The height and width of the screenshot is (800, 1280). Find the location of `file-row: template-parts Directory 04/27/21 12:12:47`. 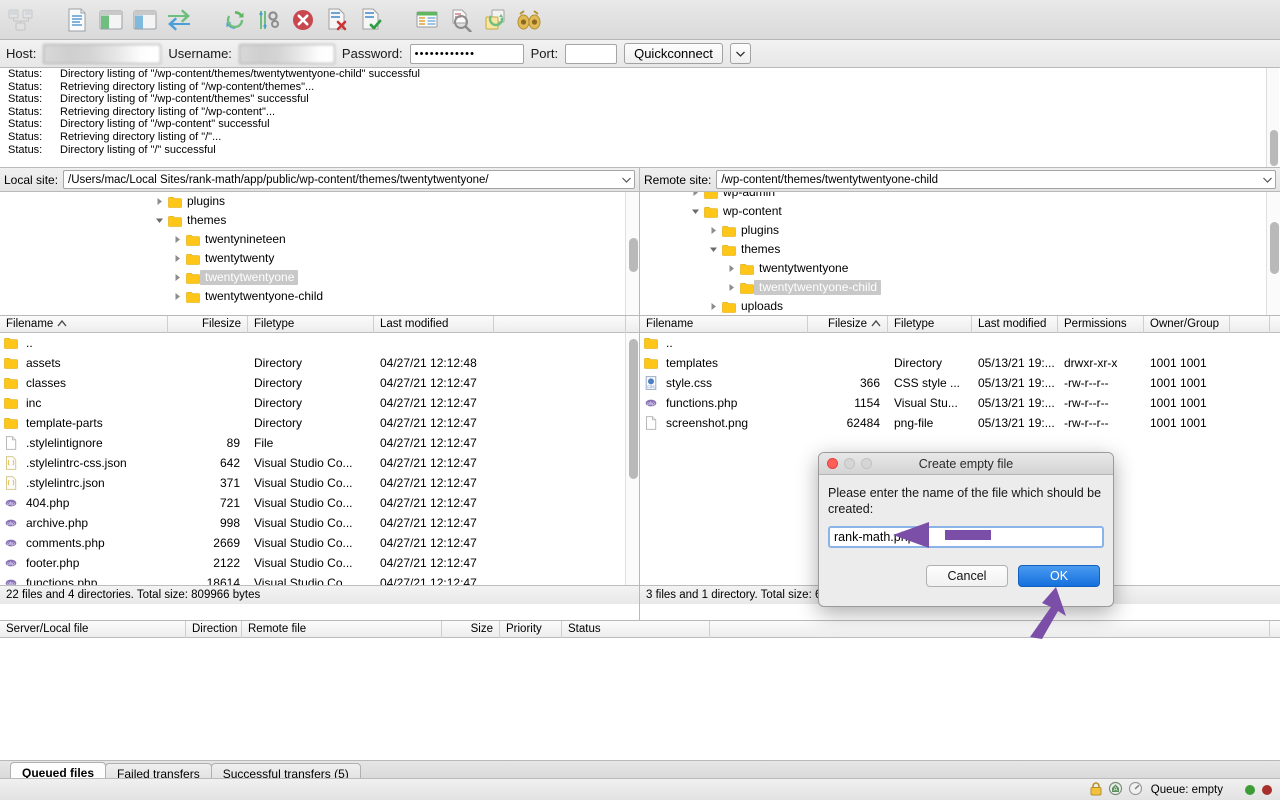

file-row: template-parts Directory 04/27/21 12:12:47 is located at coordinates (319, 423).